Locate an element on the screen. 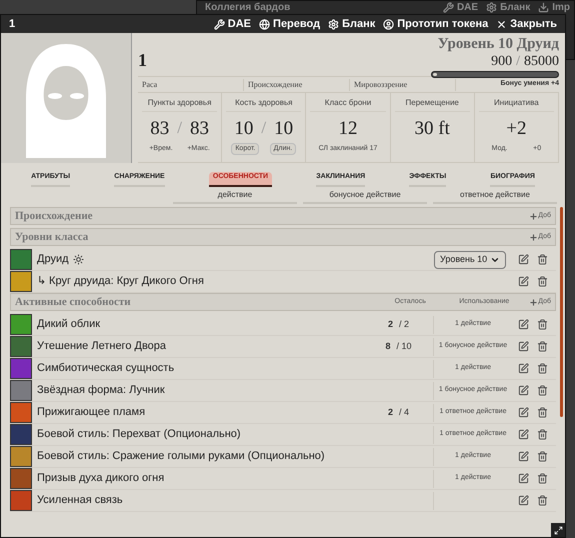 The width and height of the screenshot is (575, 538). stat-max: 10 is located at coordinates (284, 128).